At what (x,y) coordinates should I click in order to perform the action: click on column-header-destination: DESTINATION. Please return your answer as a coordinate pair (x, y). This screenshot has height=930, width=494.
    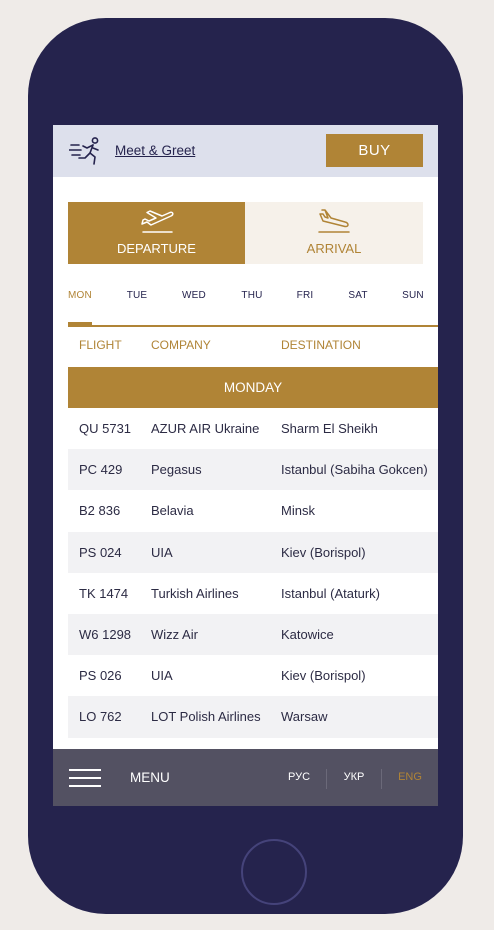
    Looking at the image, I should click on (321, 345).